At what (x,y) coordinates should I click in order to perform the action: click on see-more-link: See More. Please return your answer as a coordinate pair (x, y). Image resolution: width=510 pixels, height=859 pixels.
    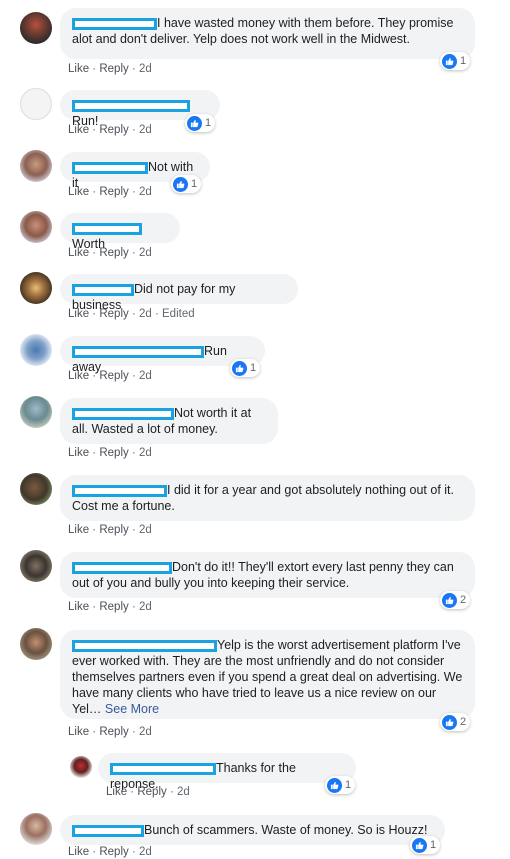
    Looking at the image, I should click on (132, 709).